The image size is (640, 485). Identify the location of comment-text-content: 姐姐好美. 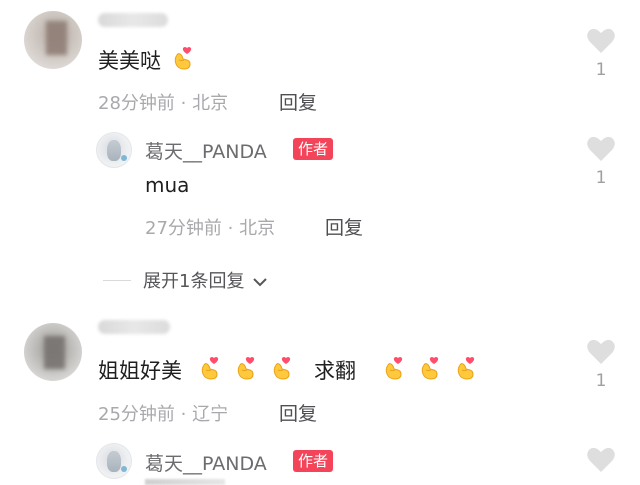
(140, 371).